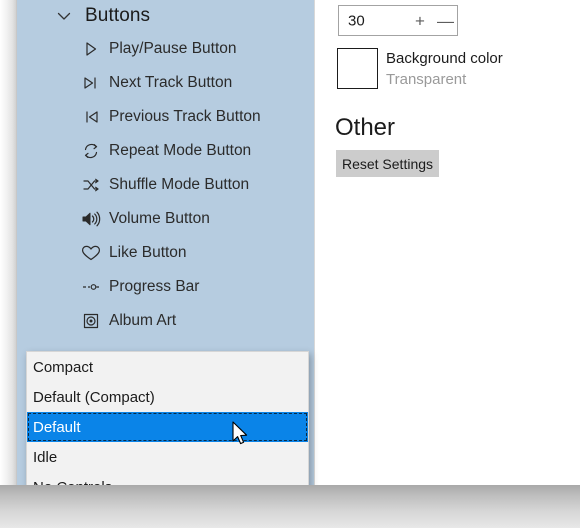 The image size is (580, 528). I want to click on desktop-background, so click(290, 506).